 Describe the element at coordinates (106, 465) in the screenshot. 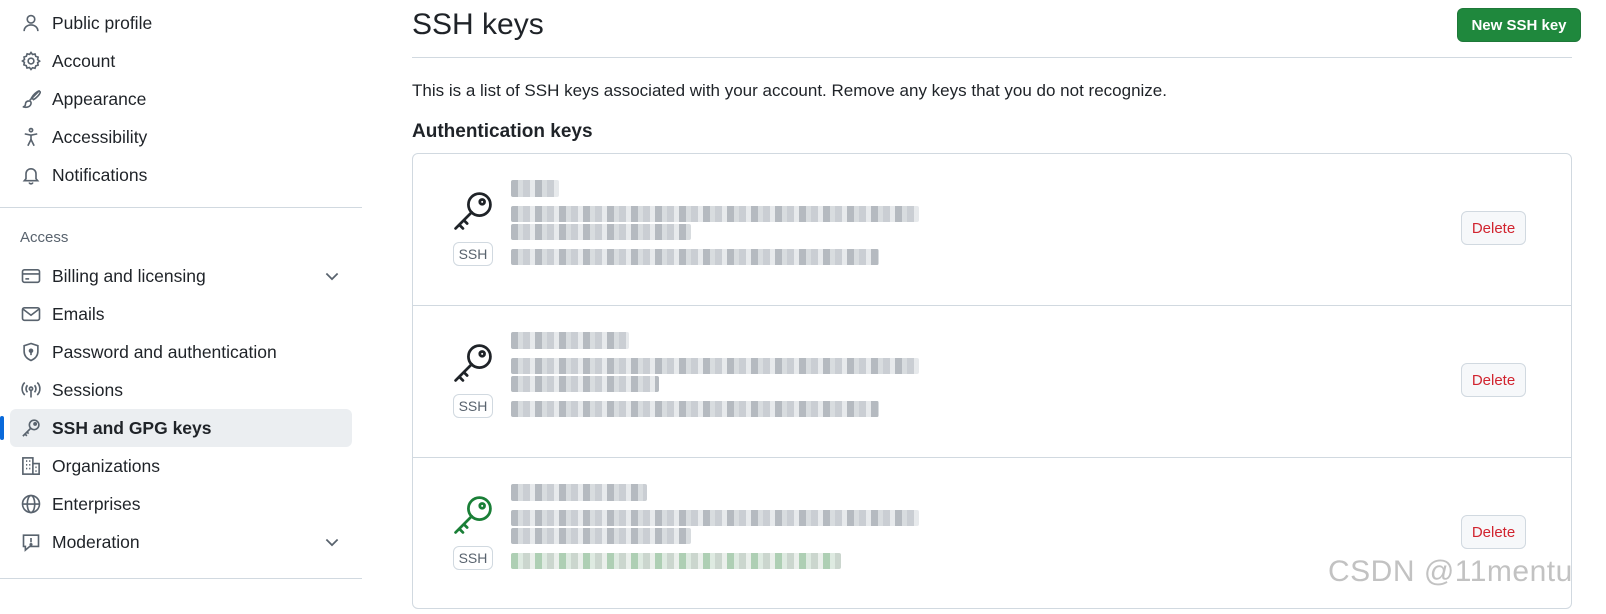

I see `sidebar-item-label: Organizations` at that location.